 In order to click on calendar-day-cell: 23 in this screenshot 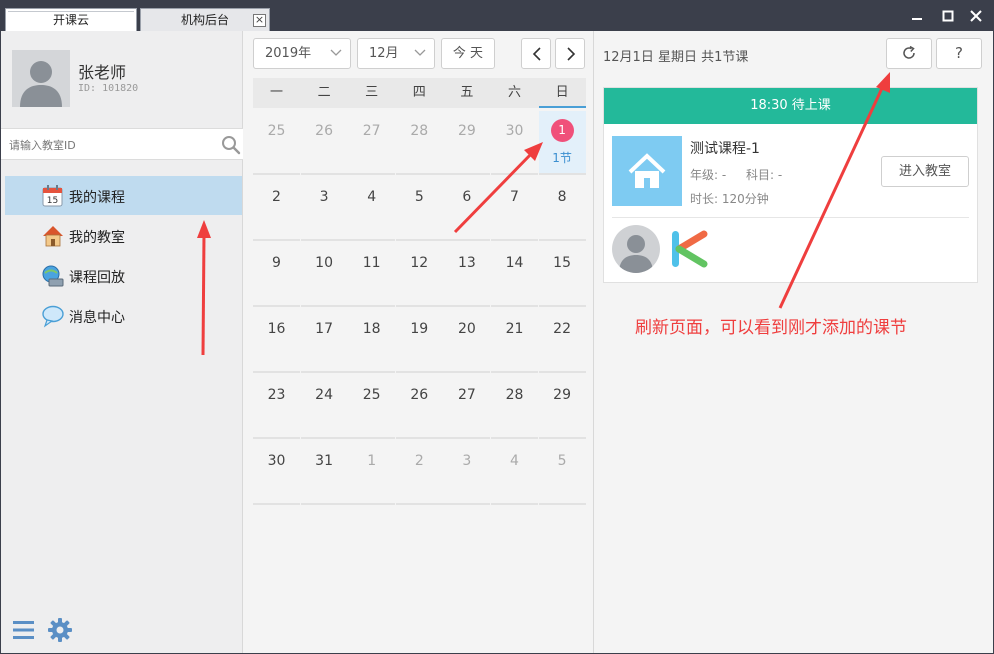, I will do `click(276, 407)`.